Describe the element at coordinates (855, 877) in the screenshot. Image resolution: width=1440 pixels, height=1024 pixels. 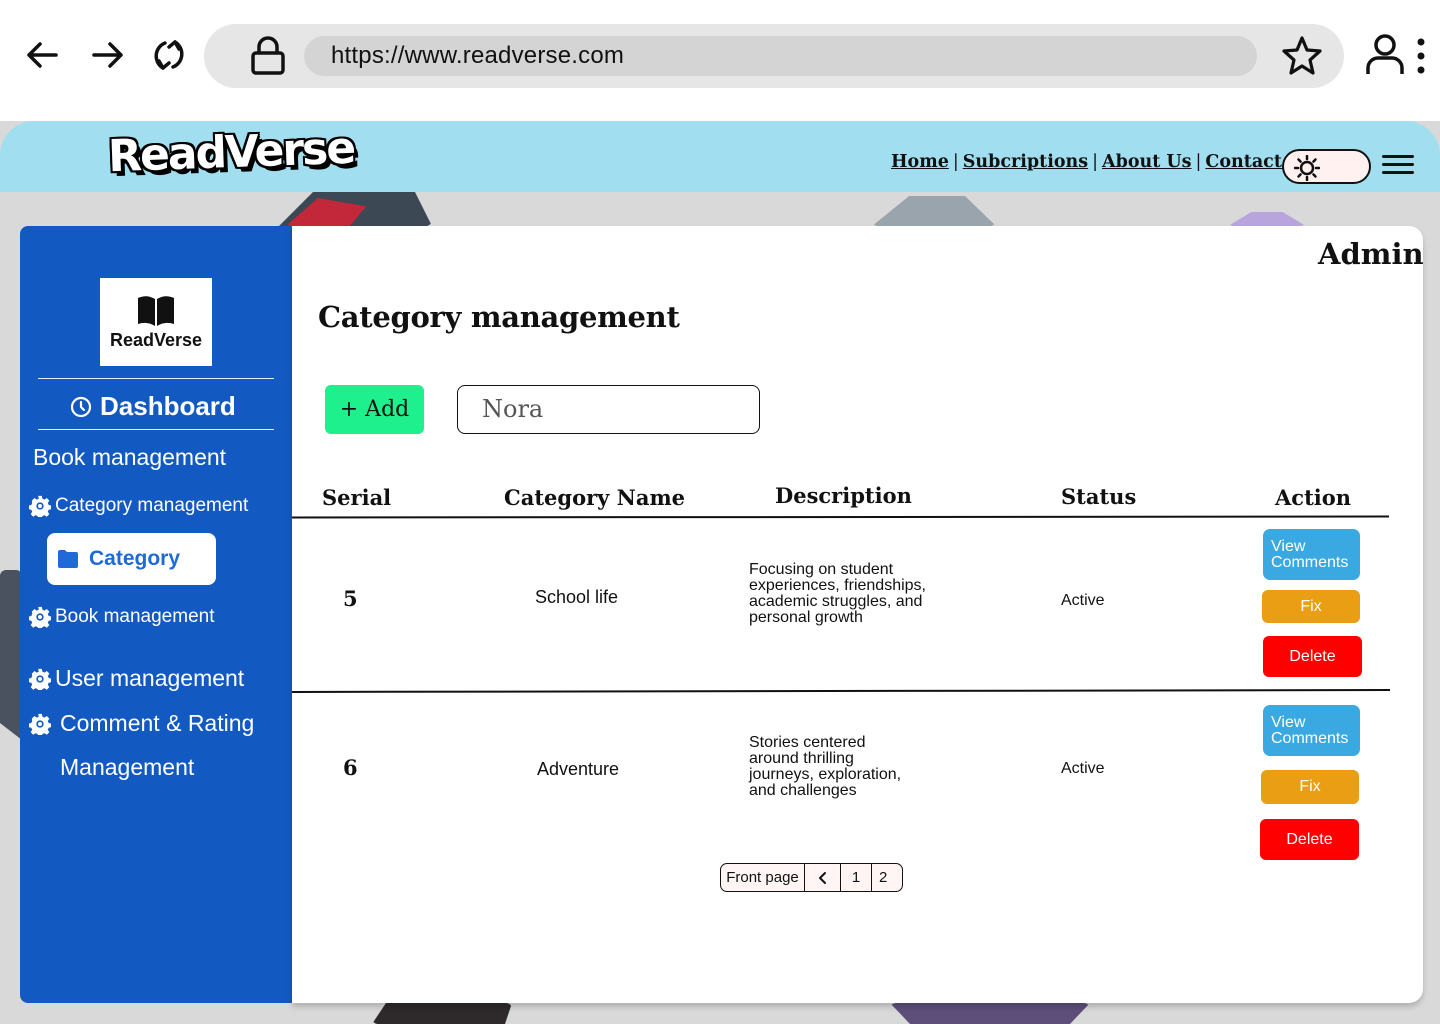
I see `page-button: 1` at that location.